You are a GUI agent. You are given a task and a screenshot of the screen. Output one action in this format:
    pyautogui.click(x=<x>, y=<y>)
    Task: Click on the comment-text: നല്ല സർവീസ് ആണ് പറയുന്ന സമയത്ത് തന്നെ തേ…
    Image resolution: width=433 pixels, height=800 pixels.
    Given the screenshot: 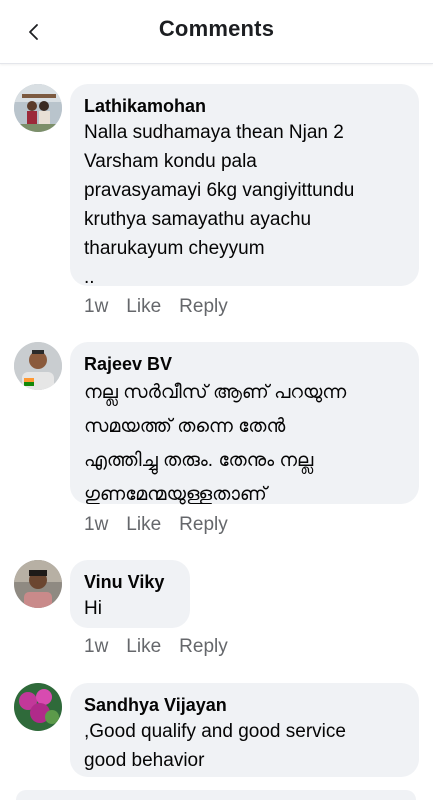 What is the action you would take?
    pyautogui.click(x=215, y=443)
    